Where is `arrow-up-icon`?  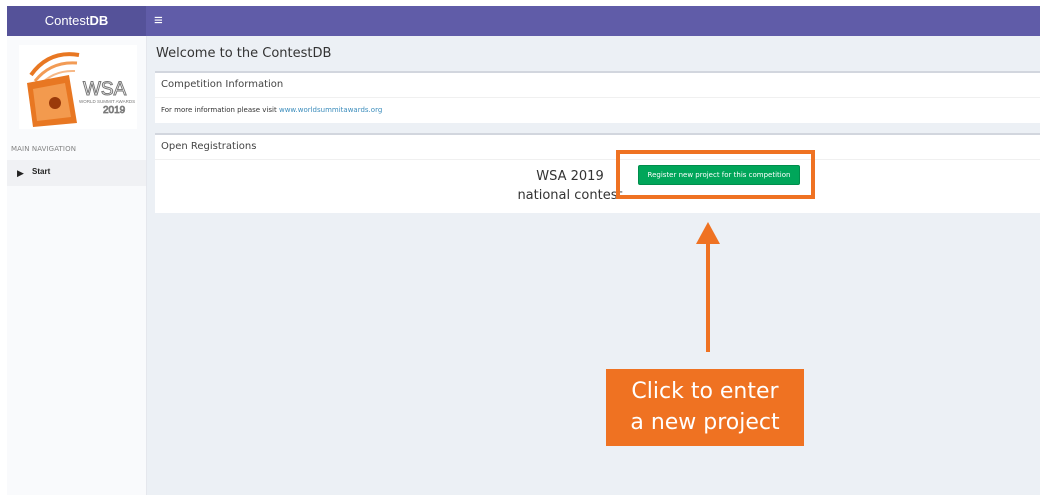 arrow-up-icon is located at coordinates (708, 287).